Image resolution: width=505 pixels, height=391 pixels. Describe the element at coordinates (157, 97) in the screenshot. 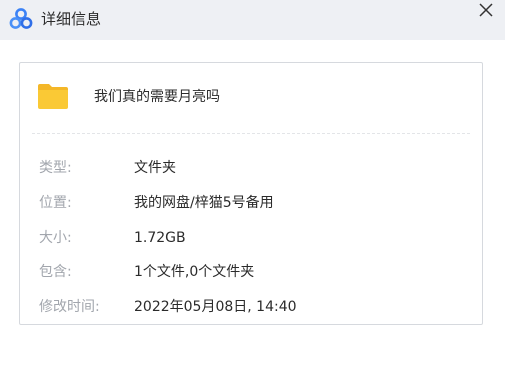

I see `file-name: 我们真的需要月亮吗` at that location.